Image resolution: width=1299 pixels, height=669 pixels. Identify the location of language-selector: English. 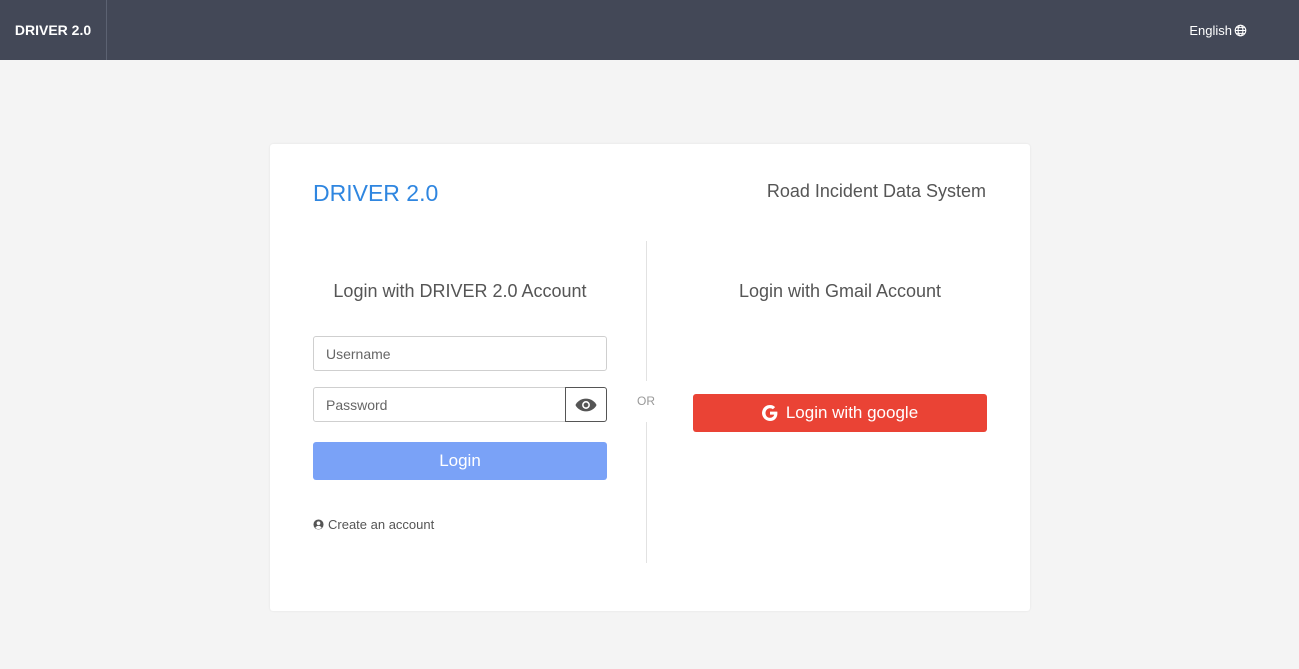
(1218, 30).